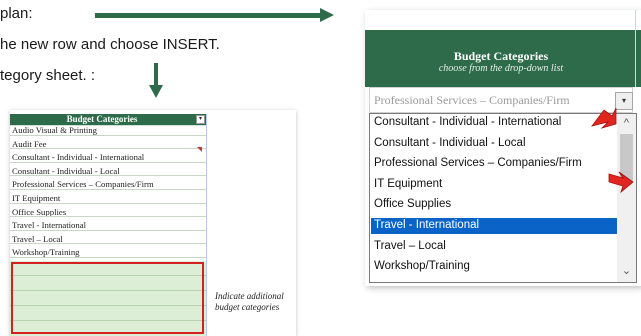  What do you see at coordinates (110, 44) in the screenshot?
I see `instruction-line-2: he new row and choose INSERT.` at bounding box center [110, 44].